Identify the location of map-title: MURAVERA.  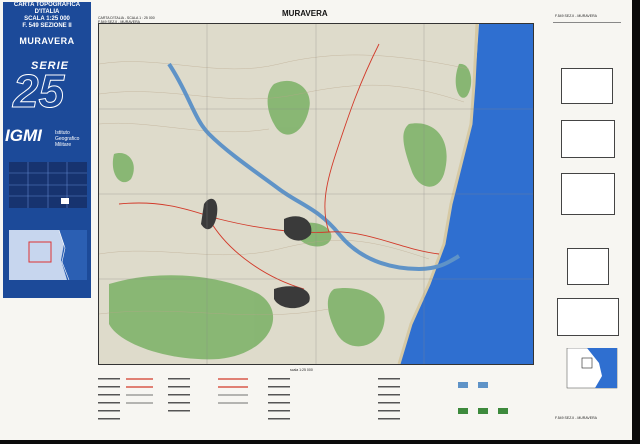
(305, 13).